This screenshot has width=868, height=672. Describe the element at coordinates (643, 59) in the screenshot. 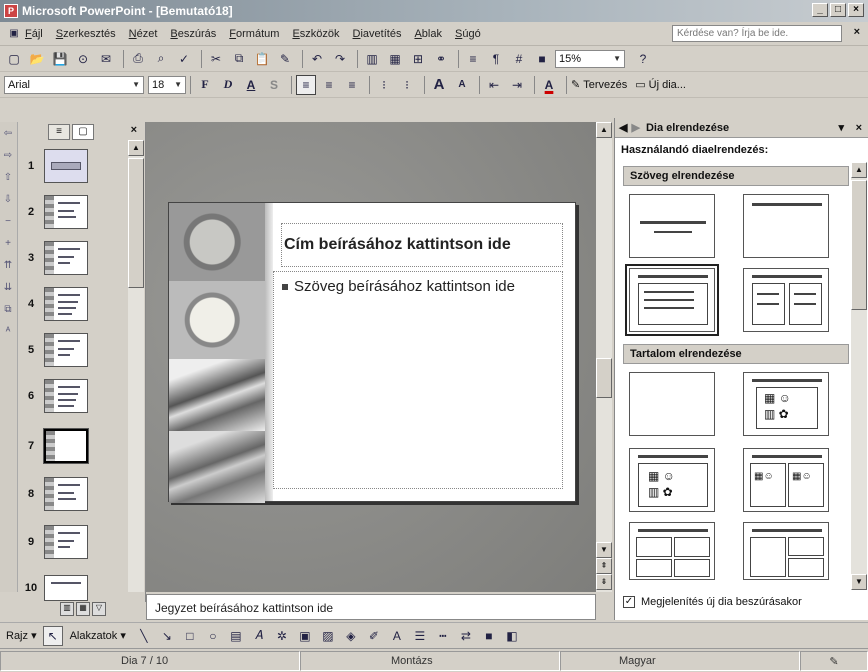

I see `help-icon: ?` at that location.